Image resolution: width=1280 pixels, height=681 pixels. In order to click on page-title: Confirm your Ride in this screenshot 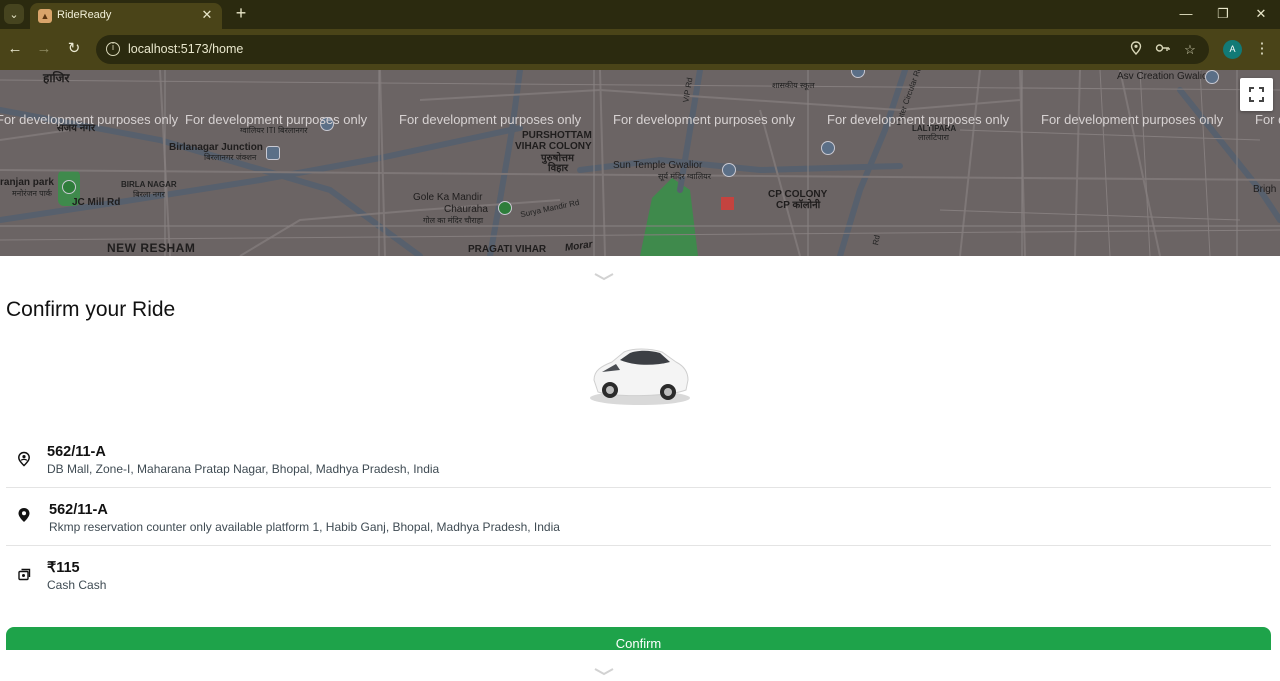, I will do `click(91, 309)`.